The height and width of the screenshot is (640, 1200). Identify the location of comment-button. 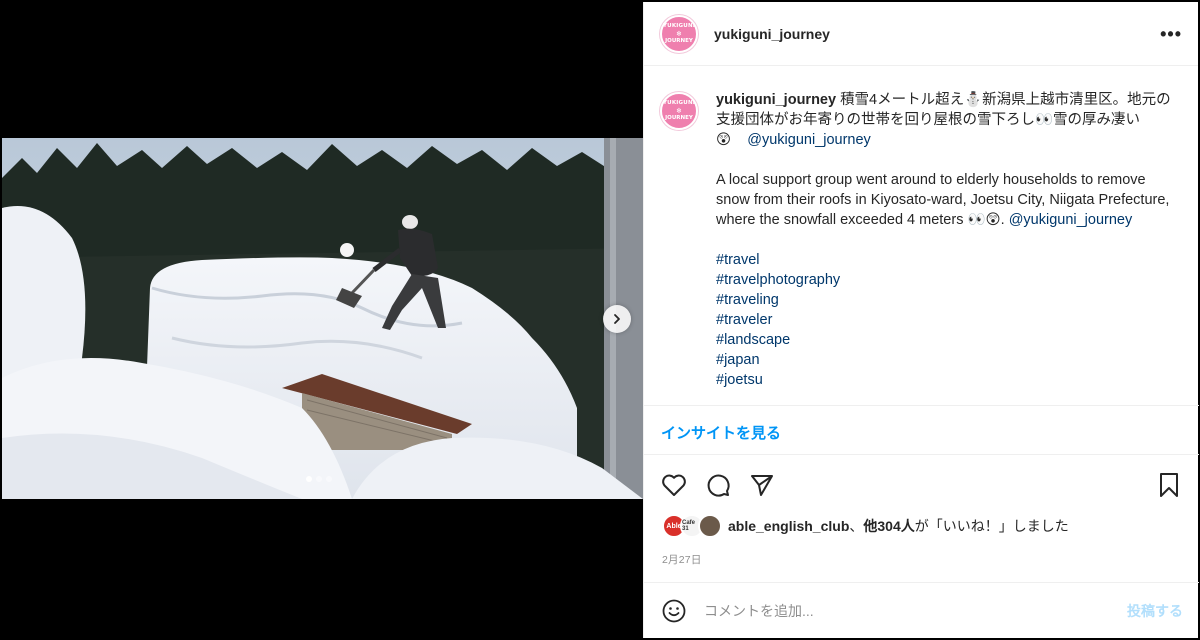
(718, 485).